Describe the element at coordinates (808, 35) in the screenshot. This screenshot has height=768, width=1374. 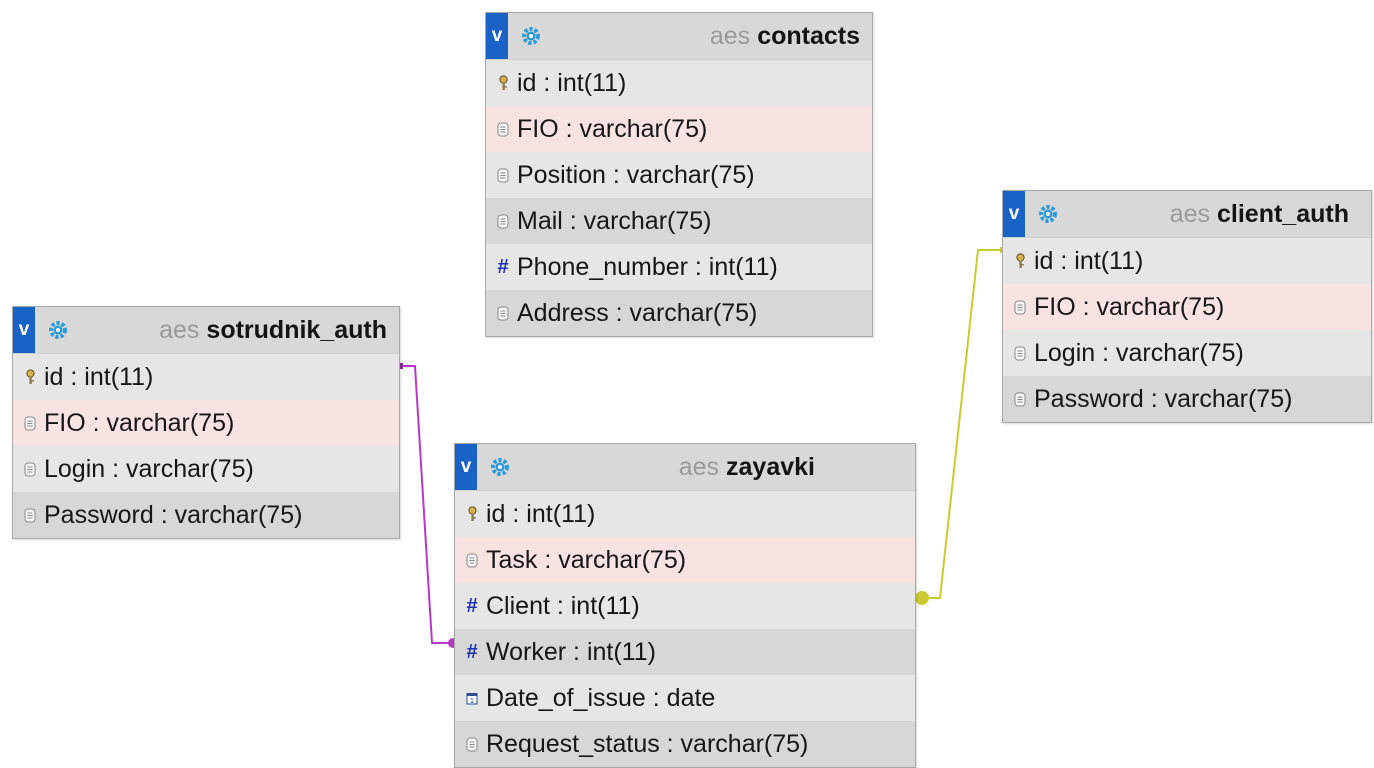
I see `table-name: contacts` at that location.